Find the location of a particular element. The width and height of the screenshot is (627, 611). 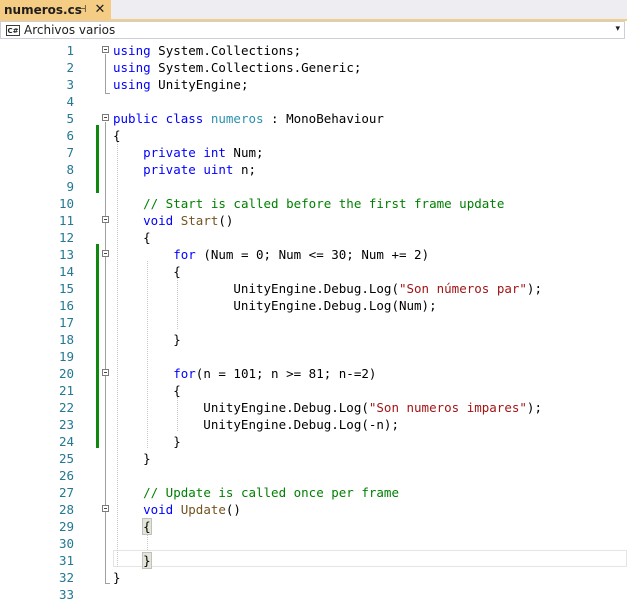

code-line: 14 { is located at coordinates (313, 271).